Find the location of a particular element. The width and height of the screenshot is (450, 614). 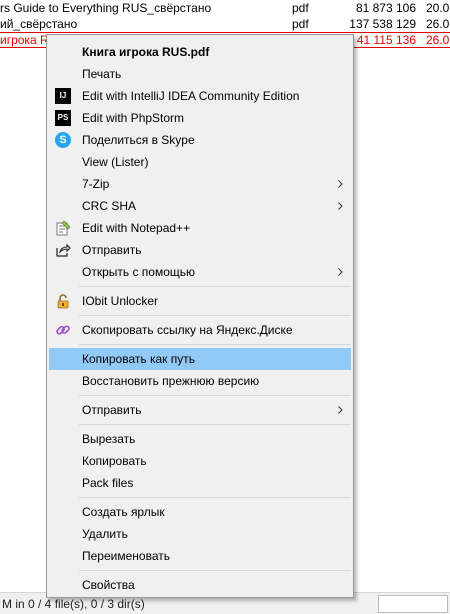

menu-item-label: Pack files is located at coordinates (108, 483).